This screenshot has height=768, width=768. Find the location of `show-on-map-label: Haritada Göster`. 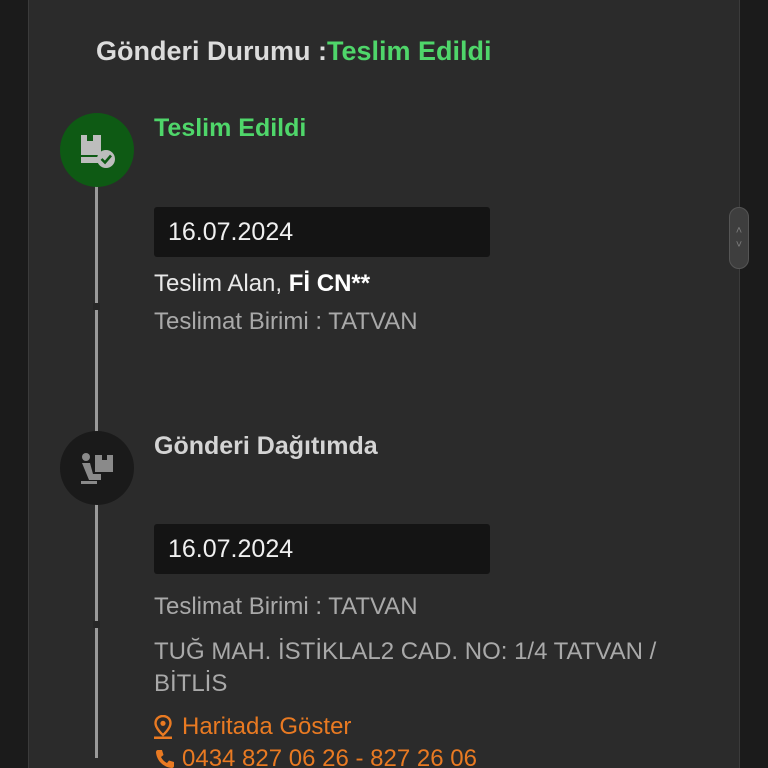

show-on-map-label: Haritada Göster is located at coordinates (267, 726).